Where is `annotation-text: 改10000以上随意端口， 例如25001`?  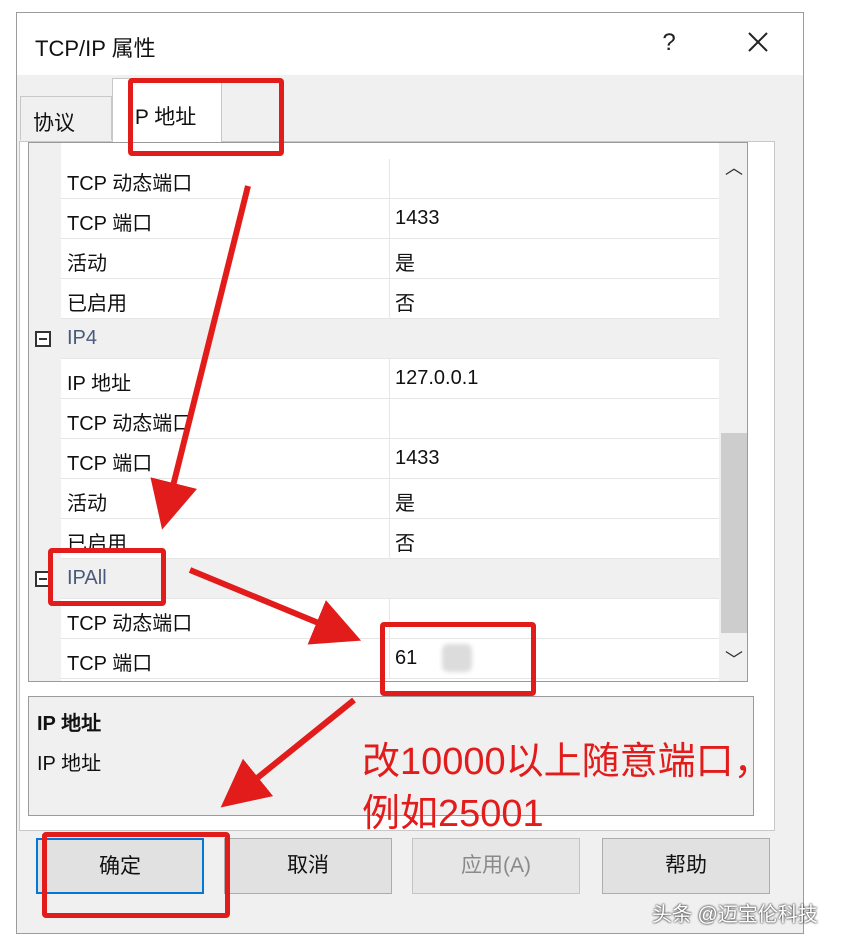 annotation-text: 改10000以上随意端口， 例如25001 is located at coordinates (567, 788).